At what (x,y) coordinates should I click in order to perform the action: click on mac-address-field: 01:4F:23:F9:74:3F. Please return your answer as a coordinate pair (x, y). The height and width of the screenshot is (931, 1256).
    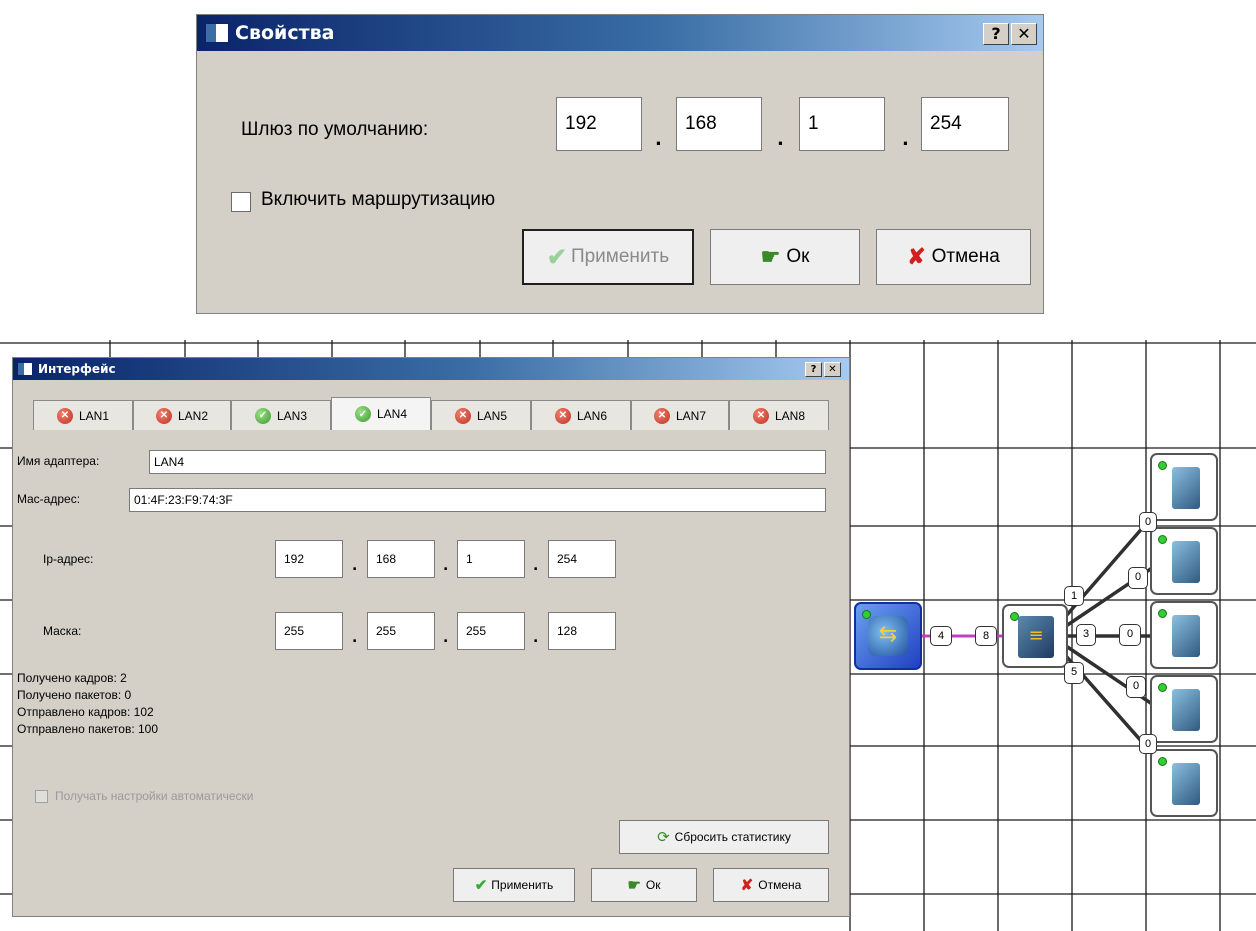
    Looking at the image, I should click on (477, 500).